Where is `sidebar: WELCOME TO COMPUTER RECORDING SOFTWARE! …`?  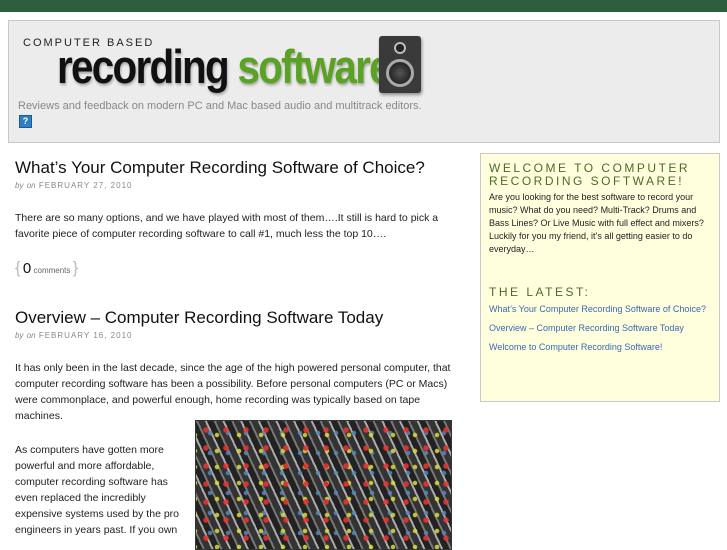 sidebar: WELCOME TO COMPUTER RECORDING SOFTWARE! … is located at coordinates (600, 277).